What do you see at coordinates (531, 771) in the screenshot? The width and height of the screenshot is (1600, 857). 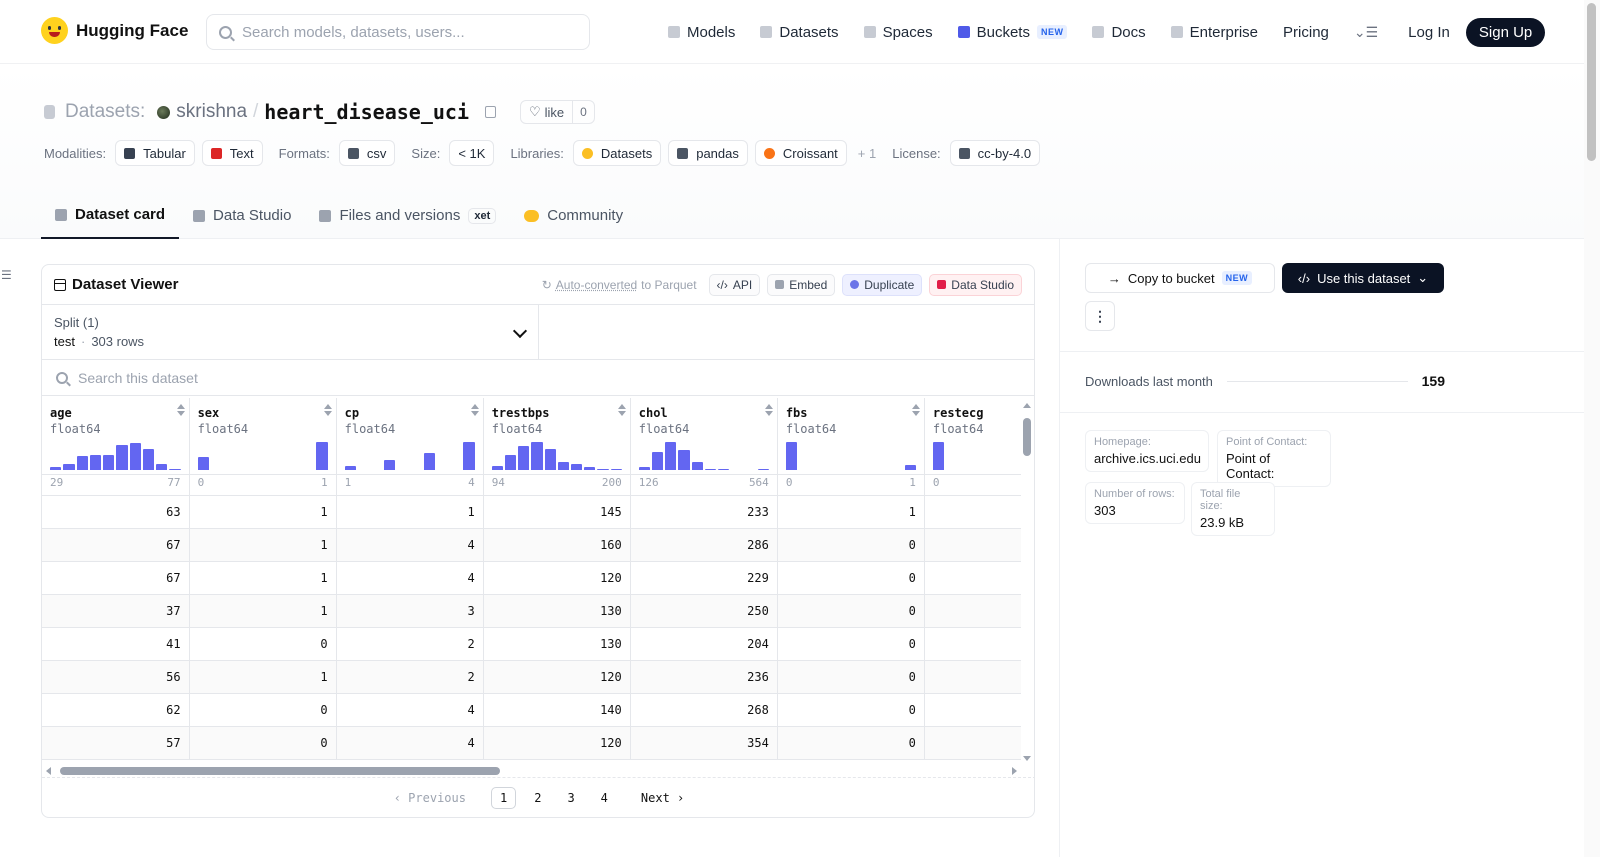 I see `horizontal-scrollbar` at bounding box center [531, 771].